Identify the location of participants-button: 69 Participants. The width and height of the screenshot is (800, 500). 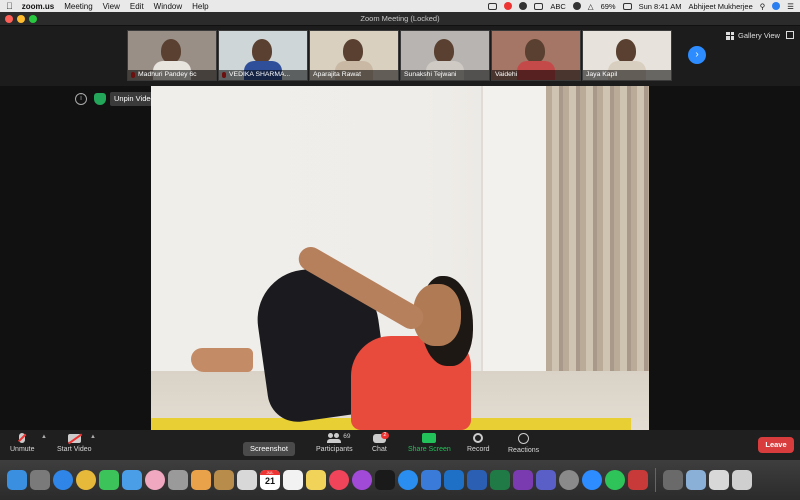
(334, 443).